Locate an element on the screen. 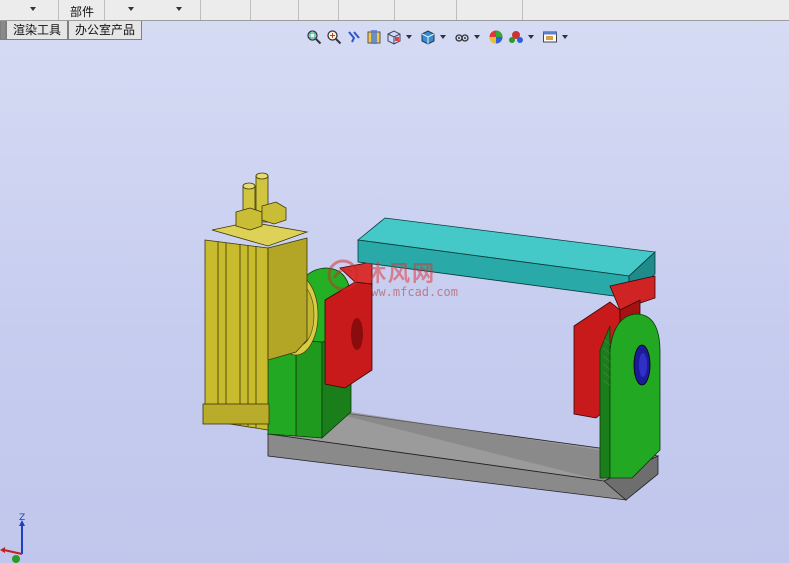 This screenshot has width=789, height=563. right-bracket-bore-inner is located at coordinates (643, 365).